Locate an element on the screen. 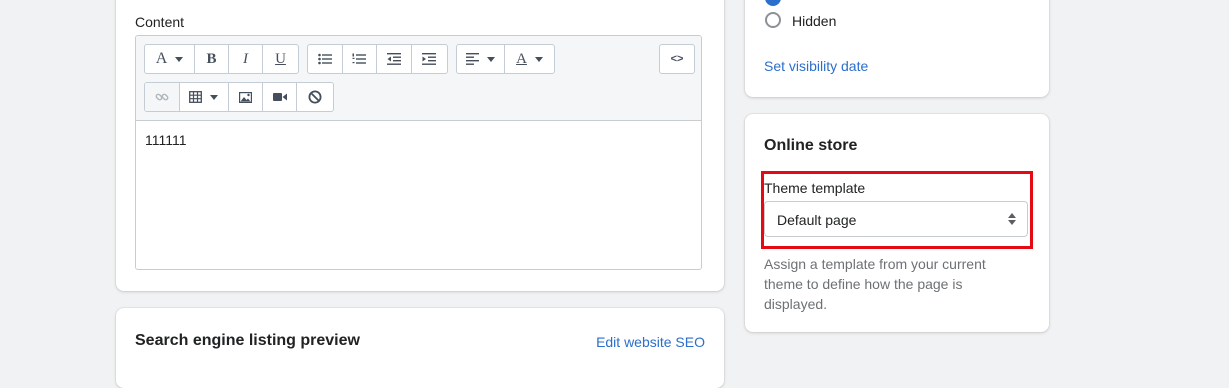 The height and width of the screenshot is (388, 1229). visibility-card: Hidden Set visibility date is located at coordinates (897, 48).